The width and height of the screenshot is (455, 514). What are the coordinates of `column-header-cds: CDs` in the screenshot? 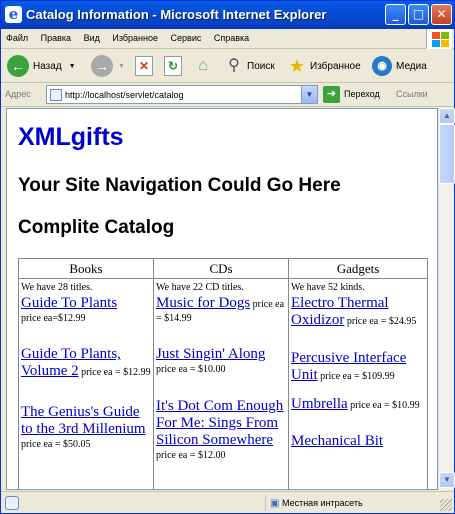 It's located at (221, 269).